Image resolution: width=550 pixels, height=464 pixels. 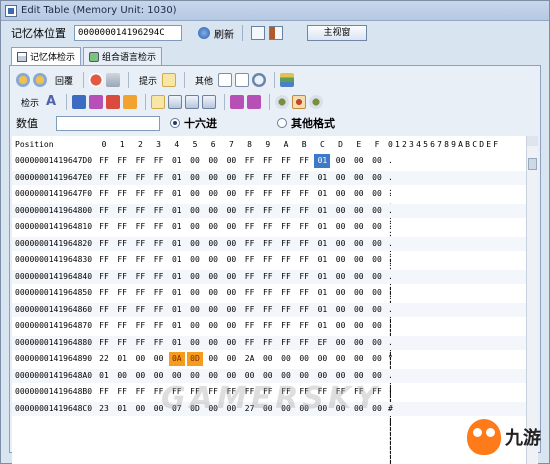 What do you see at coordinates (123, 56) in the screenshot?
I see `tab-assembly-view: 组合语言检示` at bounding box center [123, 56].